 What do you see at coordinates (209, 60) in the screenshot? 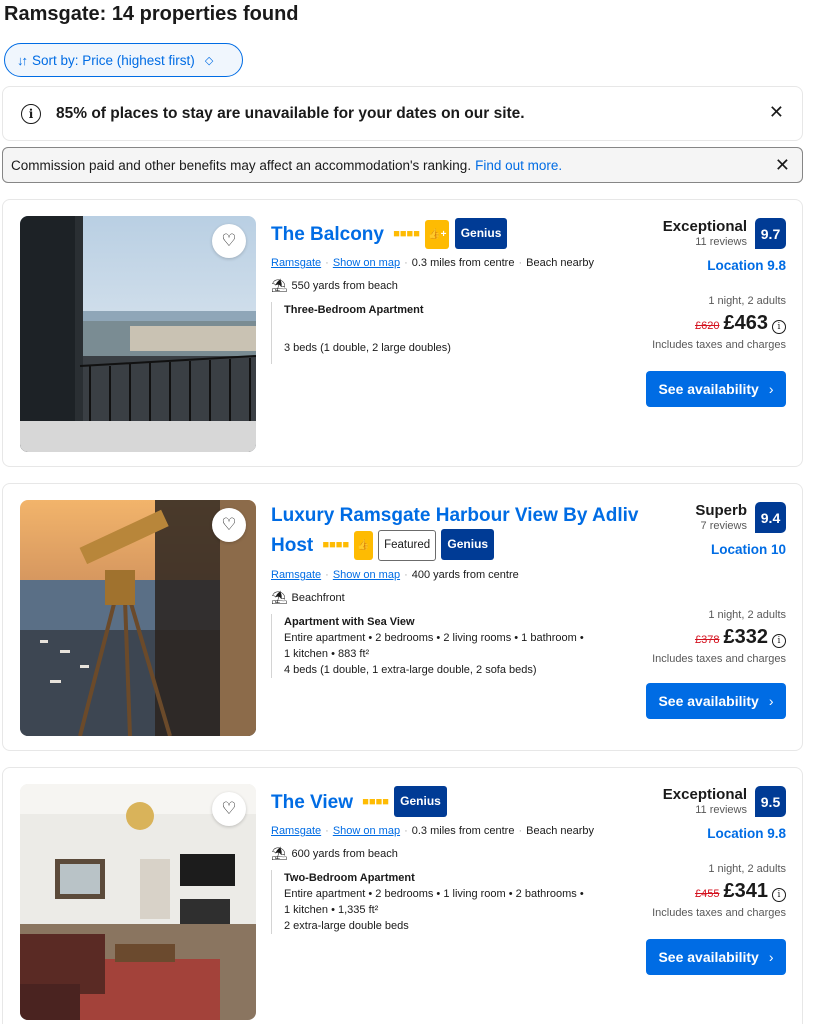
I see `chevron-updown-icon: ◇` at bounding box center [209, 60].